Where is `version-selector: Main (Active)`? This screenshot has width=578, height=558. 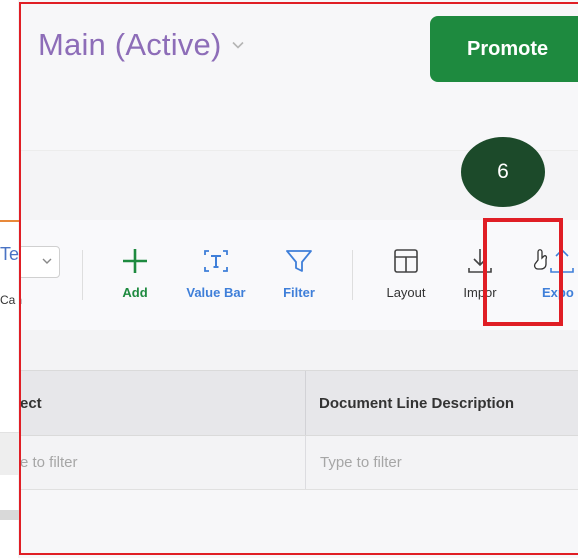
version-selector: Main (Active) is located at coordinates (141, 45).